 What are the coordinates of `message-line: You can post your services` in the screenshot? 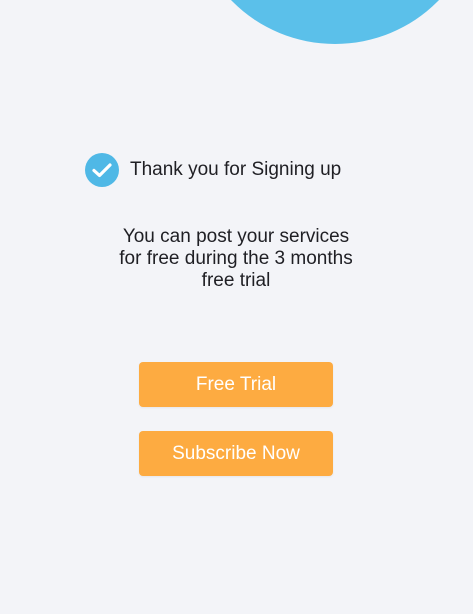 It's located at (236, 236).